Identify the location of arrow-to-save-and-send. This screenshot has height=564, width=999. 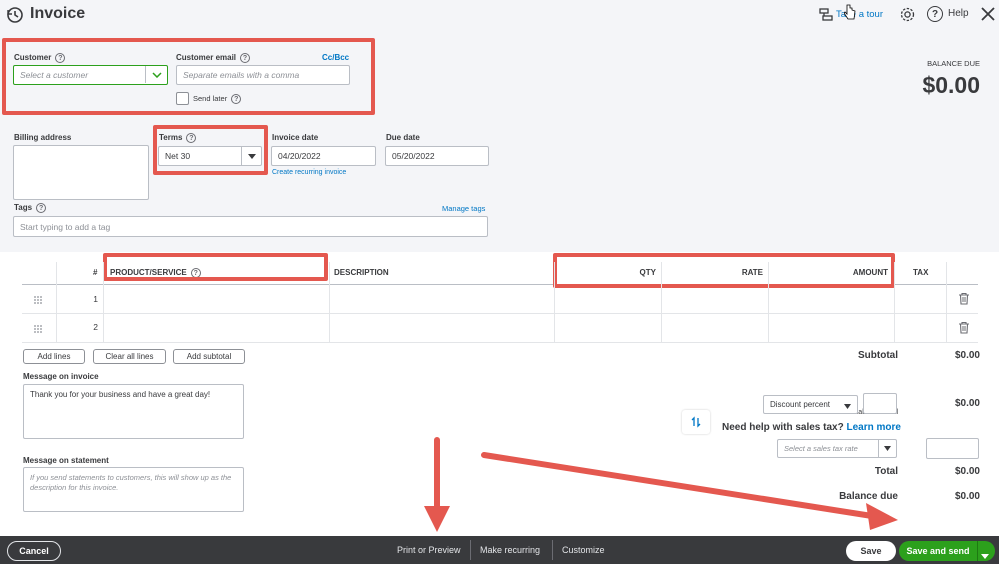
(678, 485).